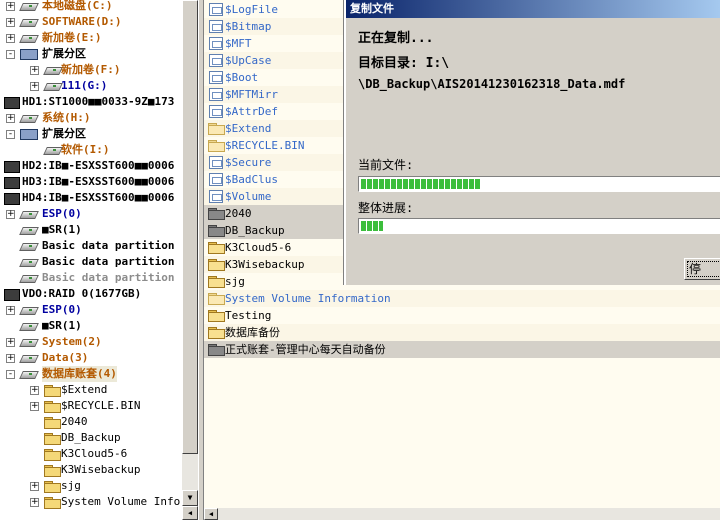  Describe the element at coordinates (539, 184) in the screenshot. I see `current-file-progress-bar` at that location.